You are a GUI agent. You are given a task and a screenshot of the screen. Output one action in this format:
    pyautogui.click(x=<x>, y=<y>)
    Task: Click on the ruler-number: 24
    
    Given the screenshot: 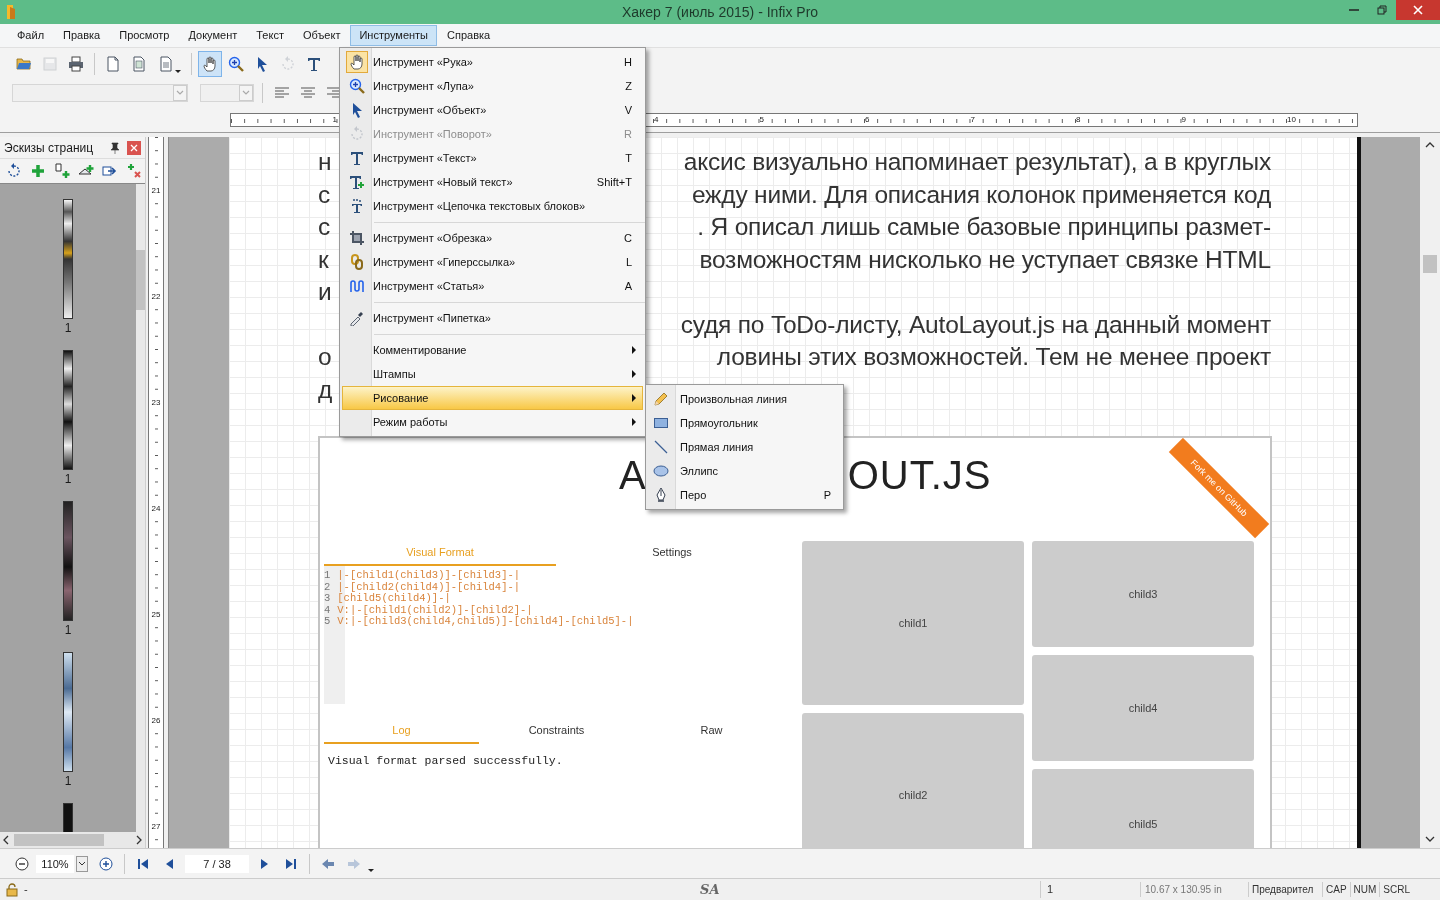 What is the action you would take?
    pyautogui.click(x=156, y=508)
    